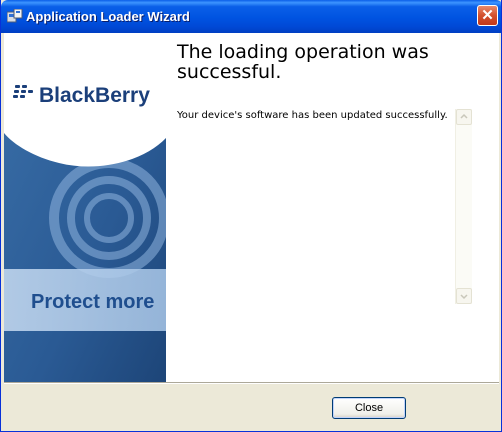 This screenshot has width=502, height=432. Describe the element at coordinates (369, 408) in the screenshot. I see `close-button: Close` at that location.